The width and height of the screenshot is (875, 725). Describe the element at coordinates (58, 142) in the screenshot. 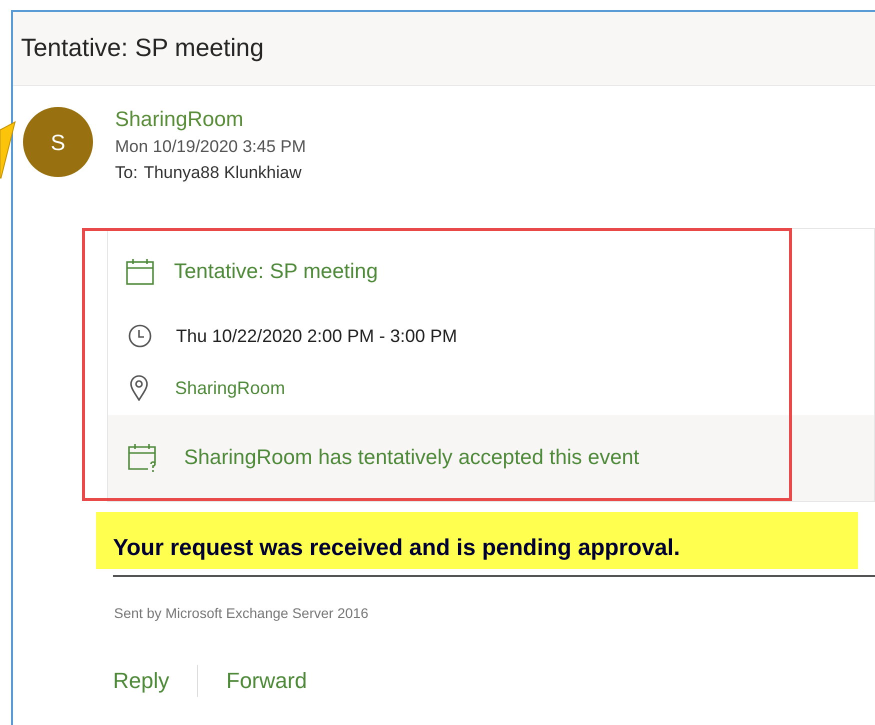

I see `avatar: S` at that location.